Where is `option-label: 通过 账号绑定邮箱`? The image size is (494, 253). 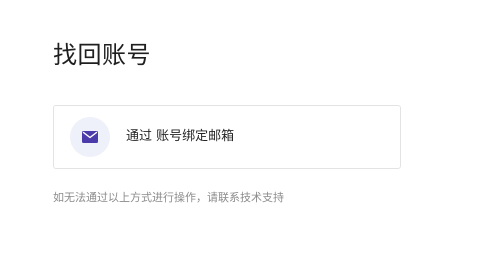 option-label: 通过 账号绑定邮箱 is located at coordinates (180, 136).